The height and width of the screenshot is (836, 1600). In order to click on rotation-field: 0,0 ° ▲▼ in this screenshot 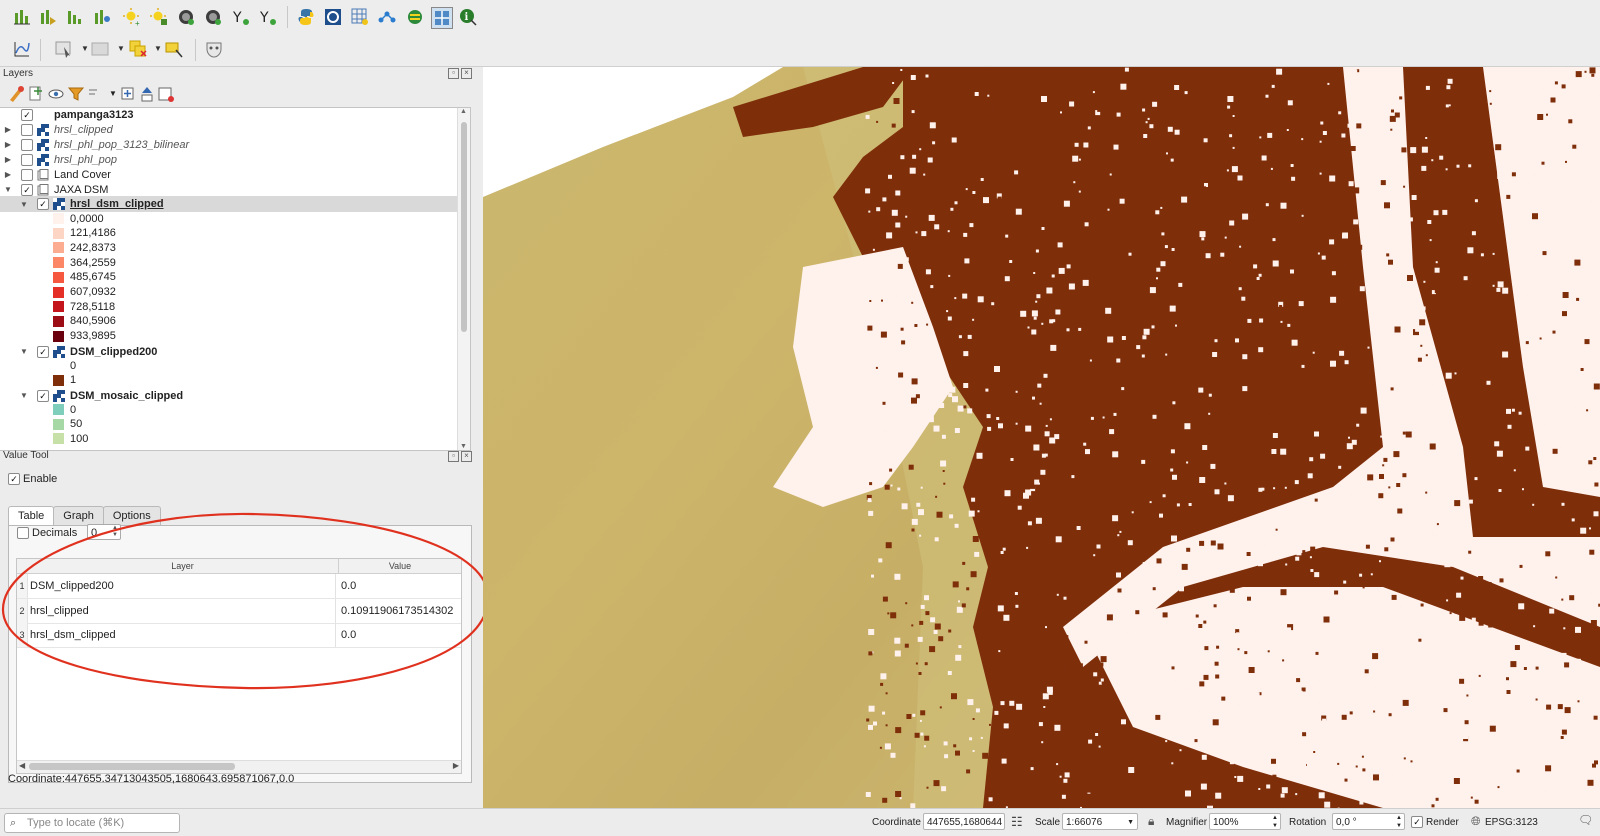, I will do `click(1368, 821)`.